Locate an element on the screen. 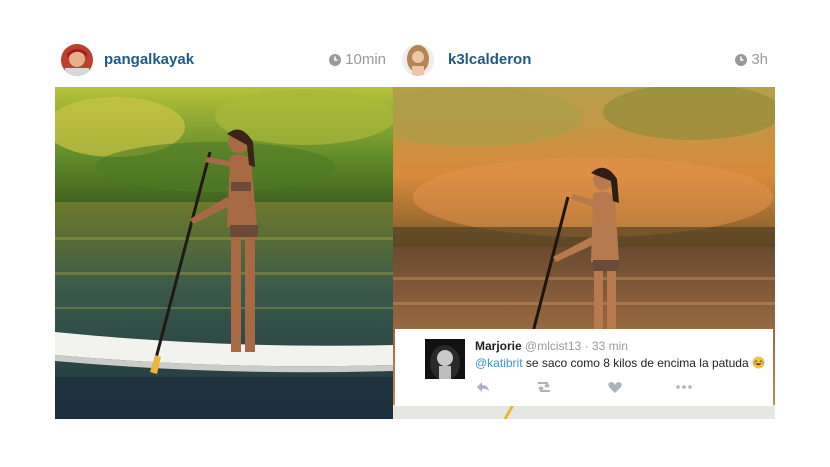  post-header: k3lcalderon 3h is located at coordinates (584, 60).